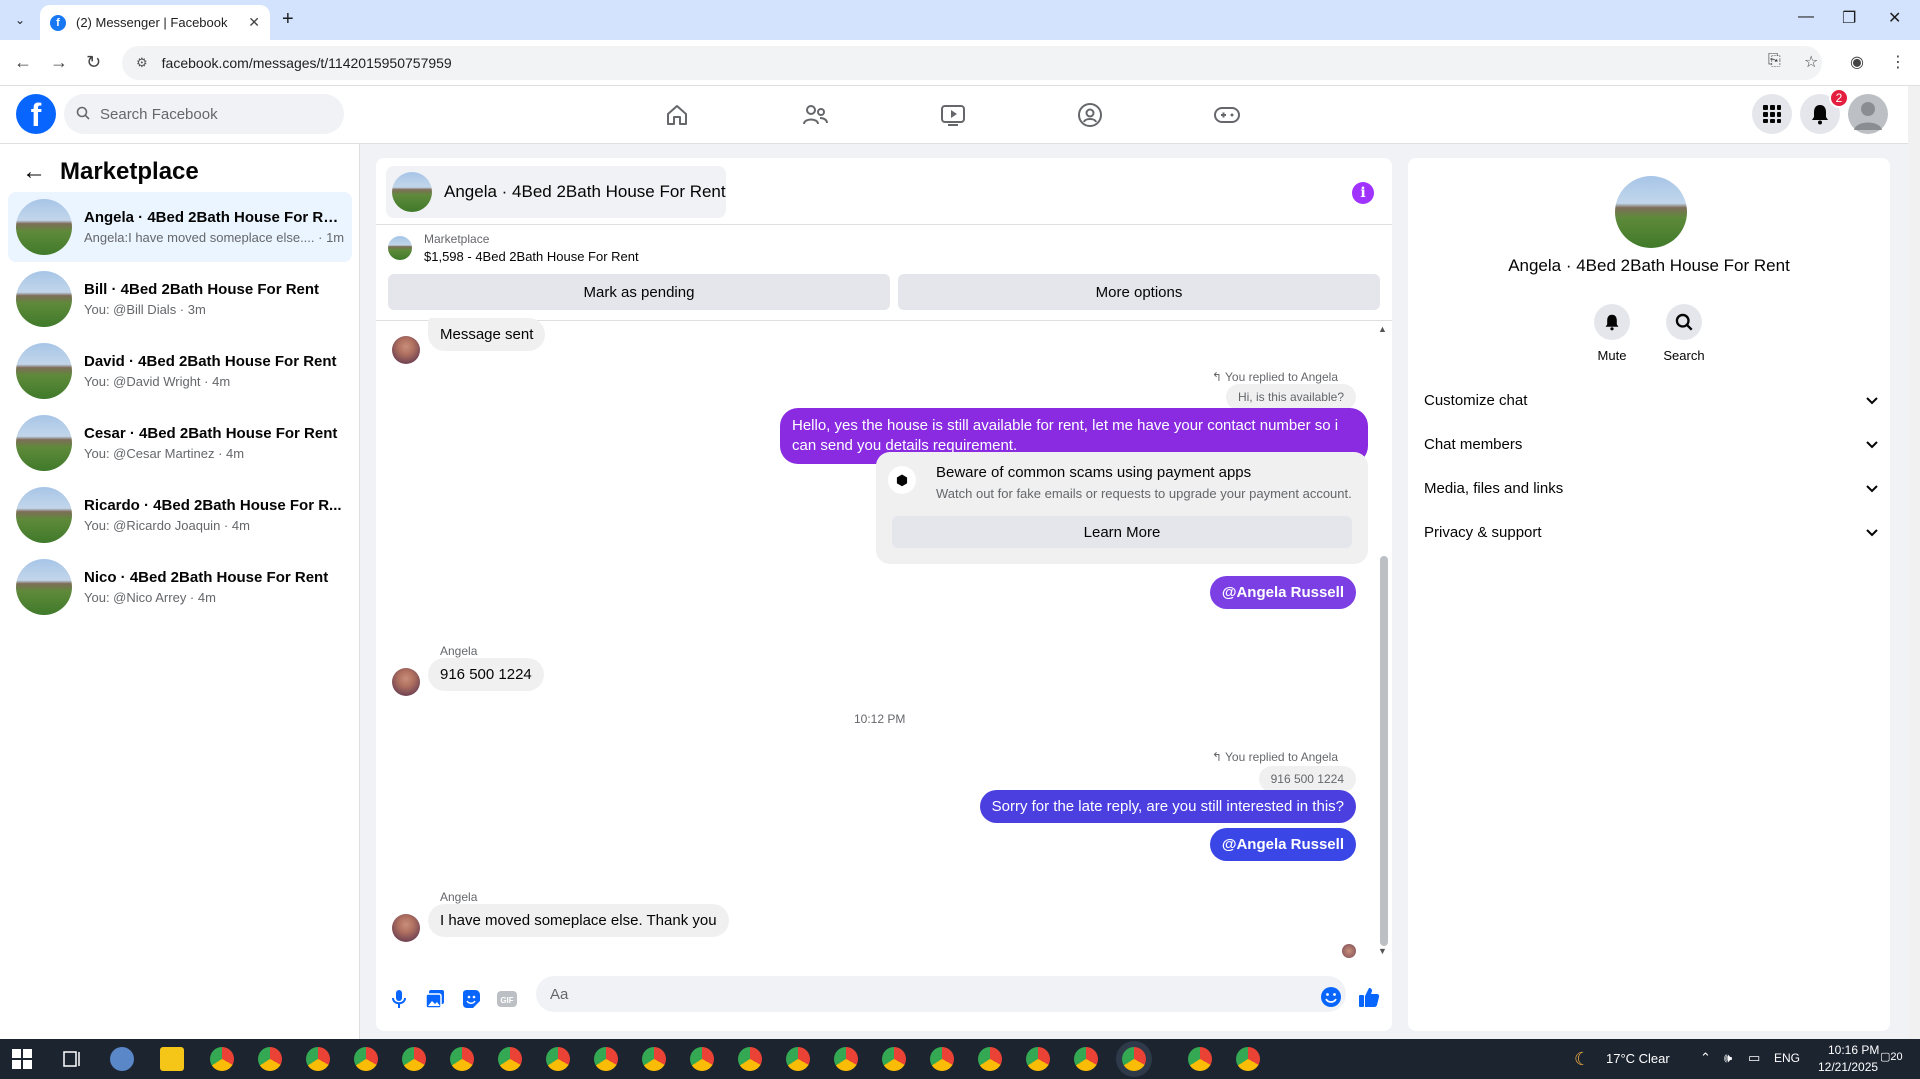 The width and height of the screenshot is (1920, 1079). Describe the element at coordinates (1774, 61) in the screenshot. I see `install-app-icon: ⎘` at that location.